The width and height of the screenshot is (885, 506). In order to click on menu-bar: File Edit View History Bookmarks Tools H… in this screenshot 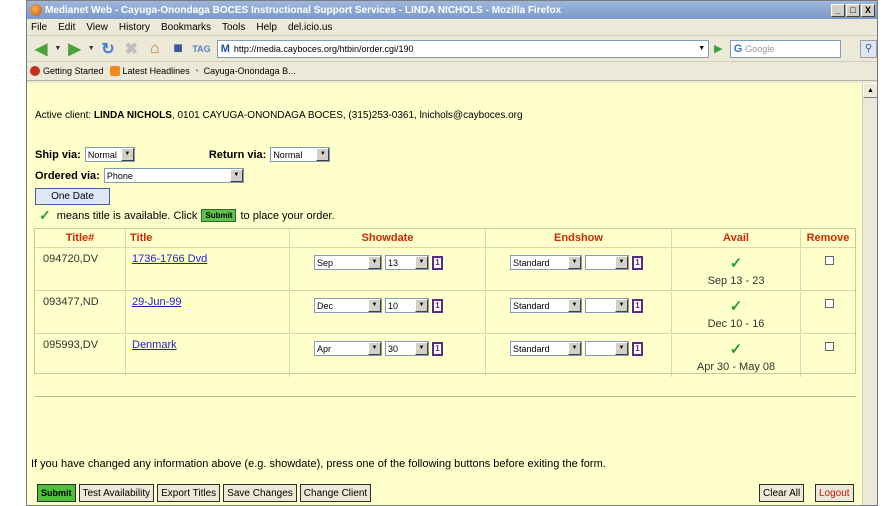, I will do `click(452, 27)`.